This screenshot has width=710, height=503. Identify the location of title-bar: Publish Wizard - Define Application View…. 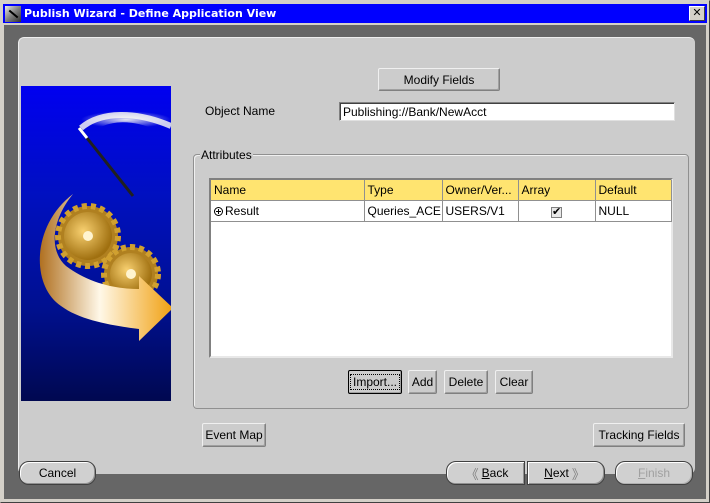
(355, 13).